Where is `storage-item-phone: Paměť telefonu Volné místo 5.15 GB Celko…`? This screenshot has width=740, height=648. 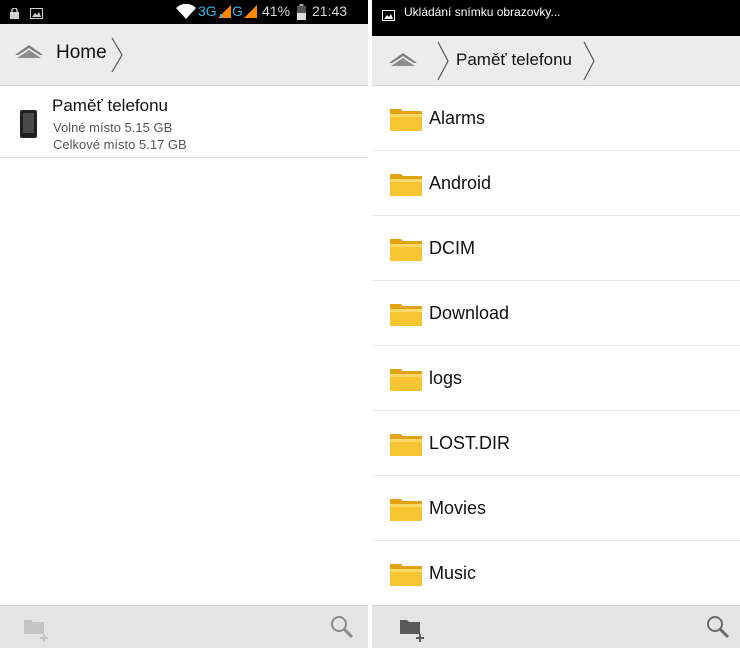
storage-item-phone: Paměť telefonu Volné místo 5.15 GB Celko… is located at coordinates (184, 122).